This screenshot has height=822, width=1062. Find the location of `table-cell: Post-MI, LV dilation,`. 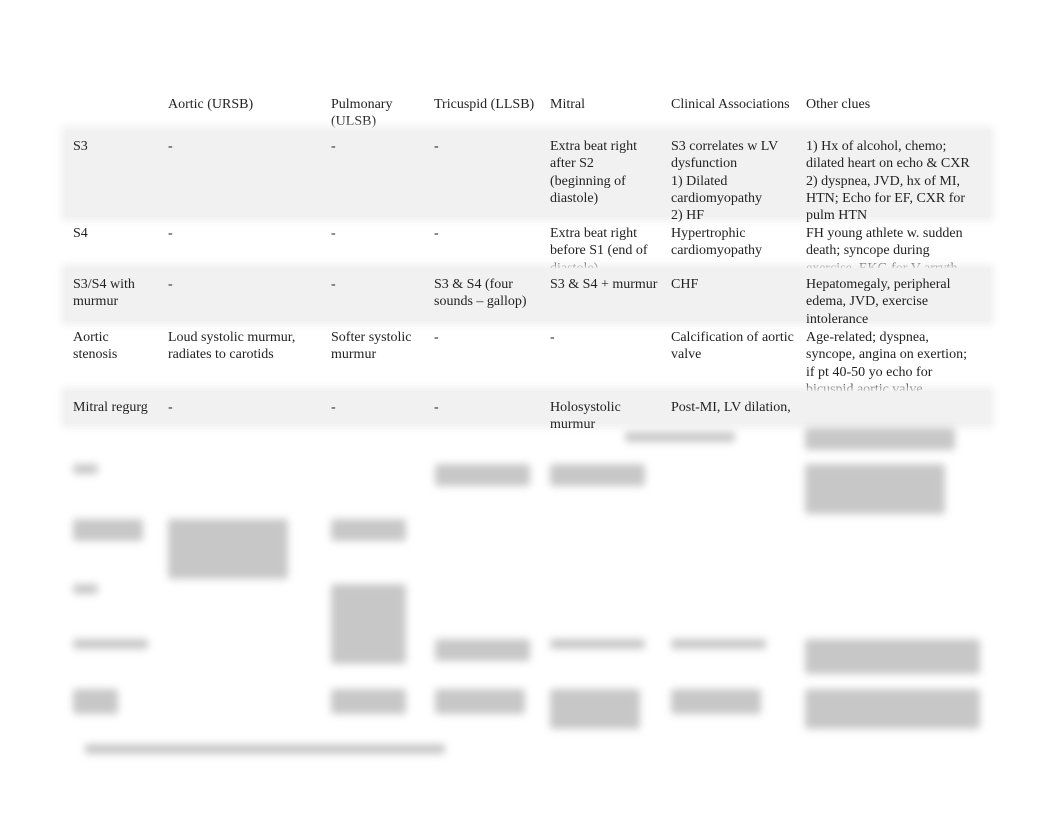

table-cell: Post-MI, LV dilation, is located at coordinates (731, 407).